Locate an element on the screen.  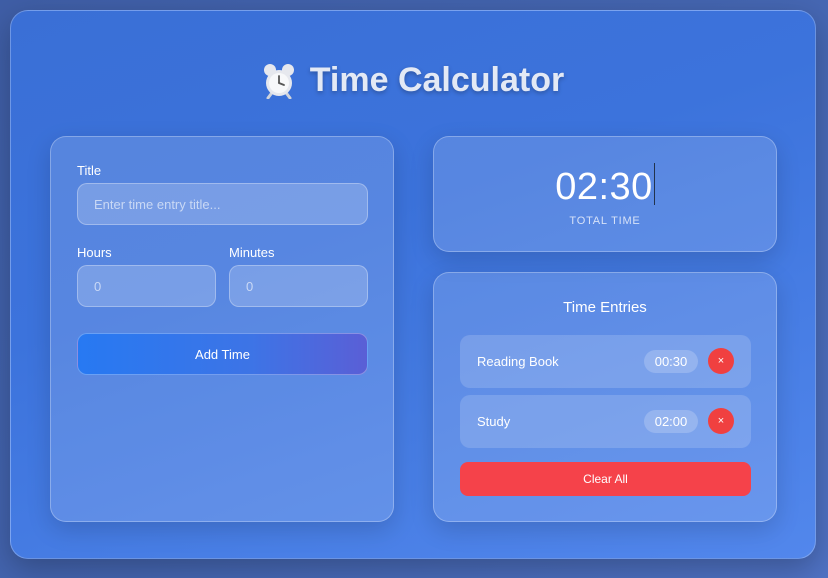
entry-name: Study is located at coordinates (494, 421).